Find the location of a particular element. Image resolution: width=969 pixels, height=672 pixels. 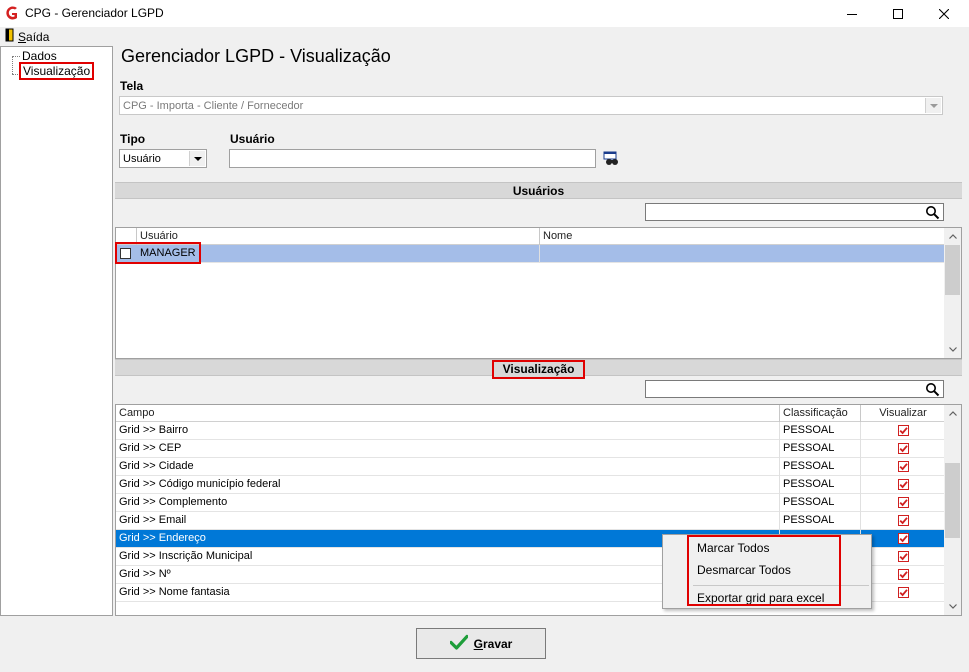

tipo-label: Tipo is located at coordinates (133, 139).